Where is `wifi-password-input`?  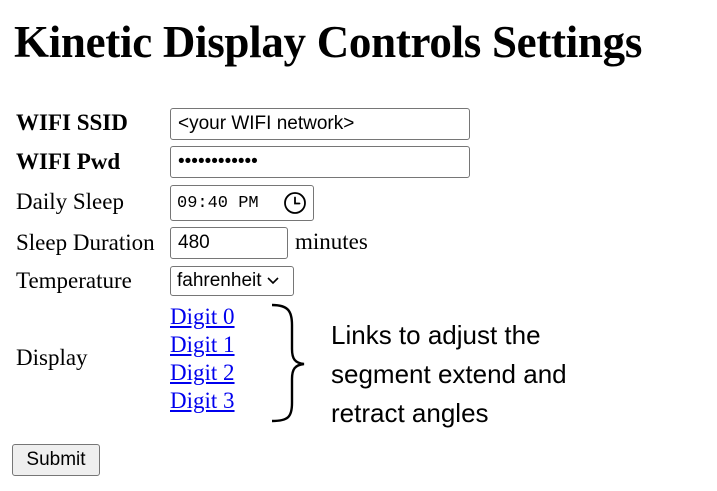 wifi-password-input is located at coordinates (320, 162).